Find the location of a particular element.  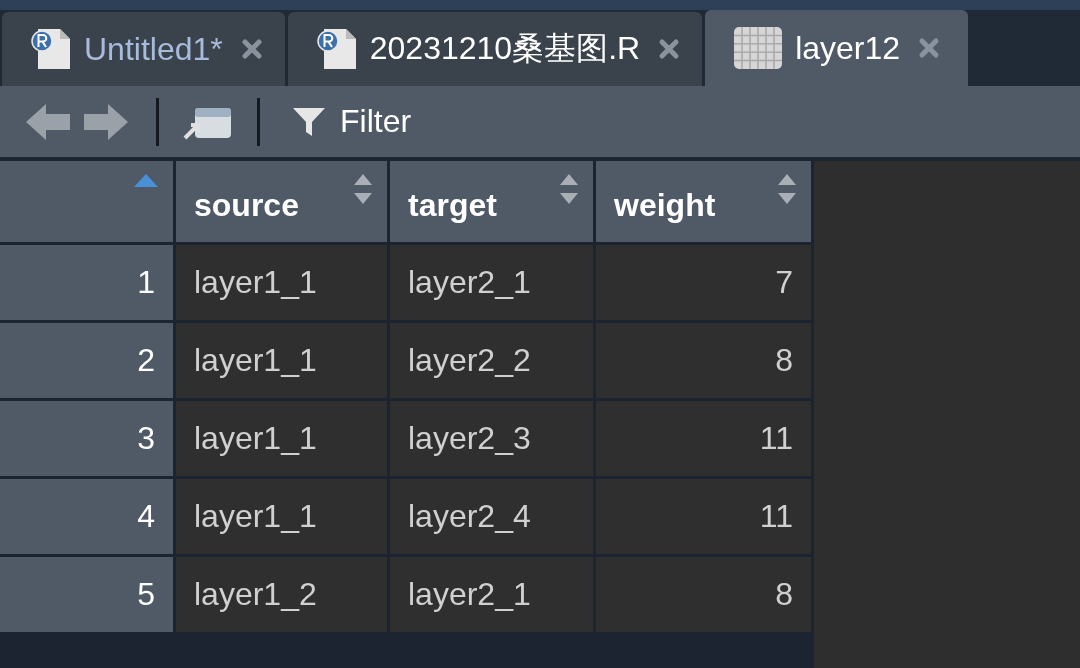

row-number: 2 is located at coordinates (86, 360).